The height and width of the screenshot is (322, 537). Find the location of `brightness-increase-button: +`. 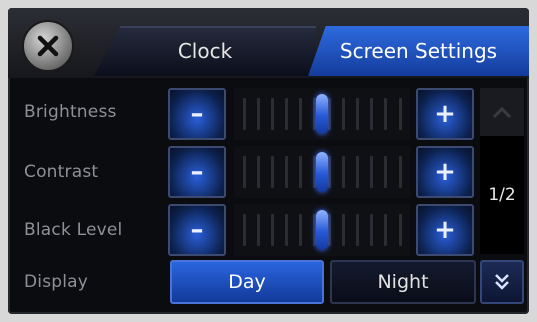

brightness-increase-button: + is located at coordinates (445, 114).